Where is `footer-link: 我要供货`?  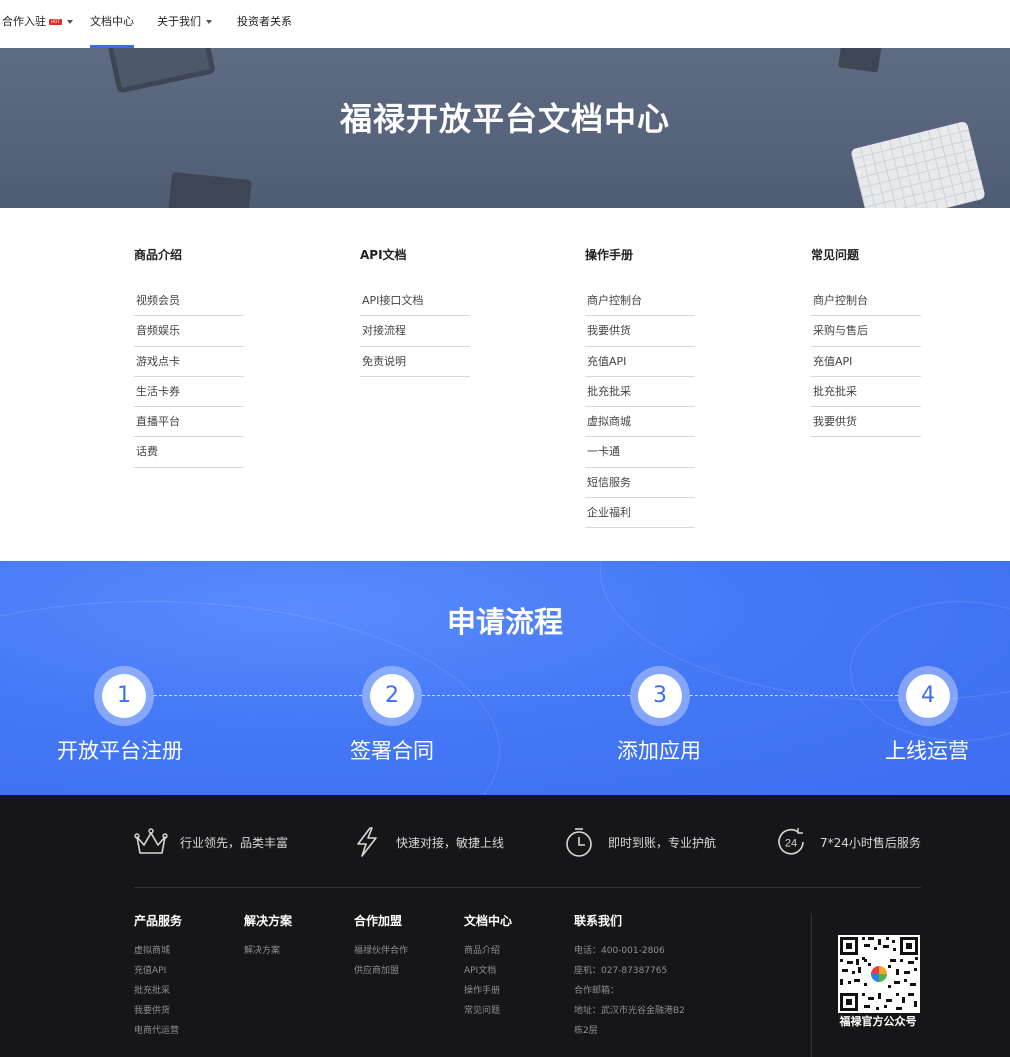 footer-link: 我要供货 is located at coordinates (158, 1011).